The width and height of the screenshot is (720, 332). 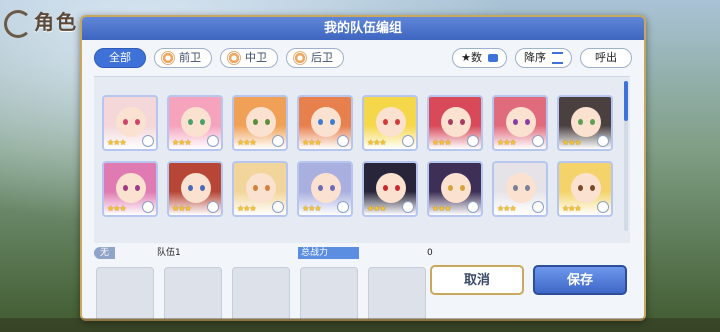 I want to click on team-tag: 无, so click(x=105, y=253).